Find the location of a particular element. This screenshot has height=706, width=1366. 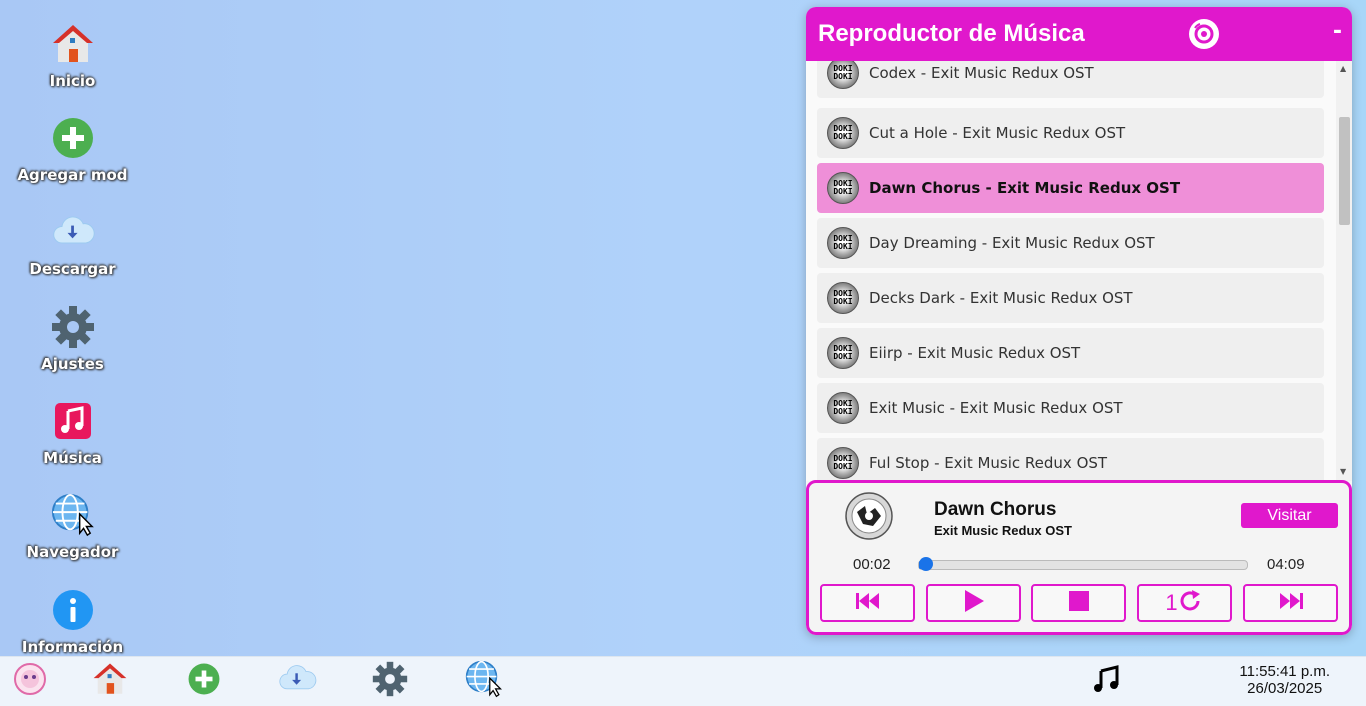

track-name: Day Dreaming - Exit Music Redux OST is located at coordinates (1012, 243).